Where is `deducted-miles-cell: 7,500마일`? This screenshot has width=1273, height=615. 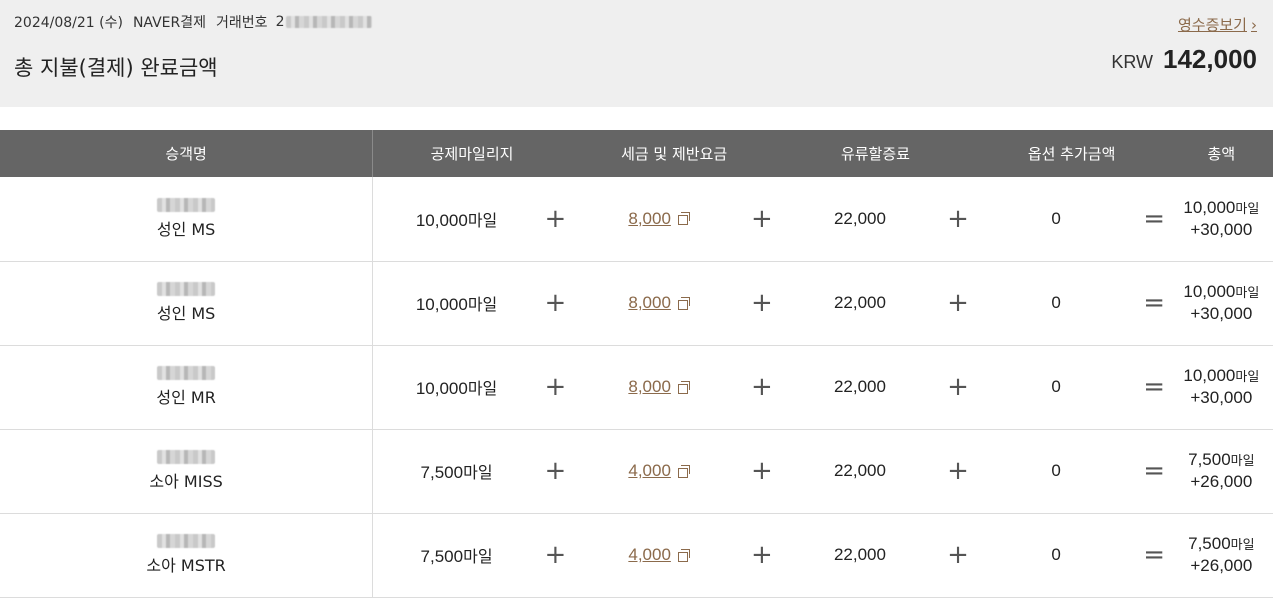 deducted-miles-cell: 7,500마일 is located at coordinates (456, 555).